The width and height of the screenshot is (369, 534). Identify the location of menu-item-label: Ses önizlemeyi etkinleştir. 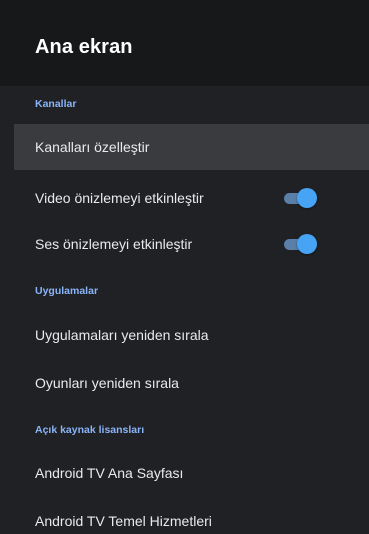
(114, 244).